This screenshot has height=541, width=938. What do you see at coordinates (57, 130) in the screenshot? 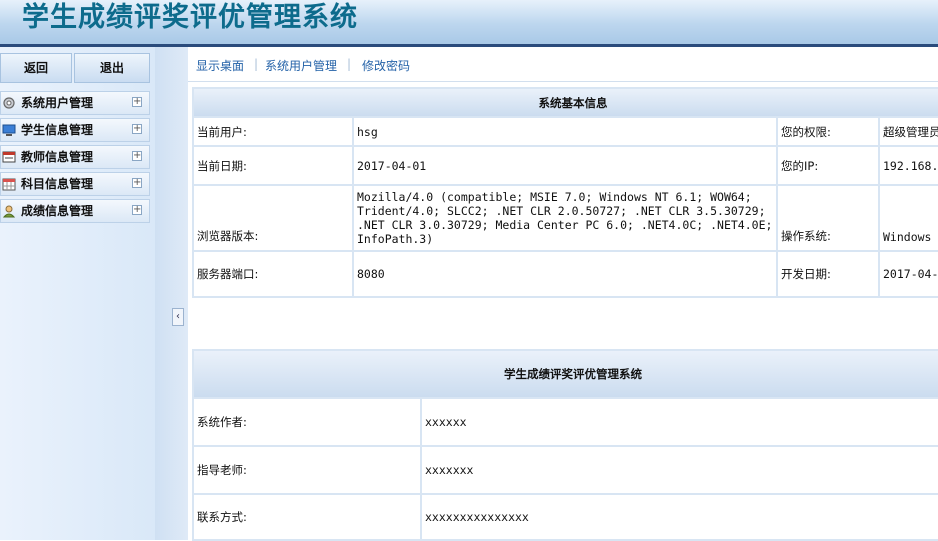
I see `sidebar-item-label: 学生信息管理` at bounding box center [57, 130].